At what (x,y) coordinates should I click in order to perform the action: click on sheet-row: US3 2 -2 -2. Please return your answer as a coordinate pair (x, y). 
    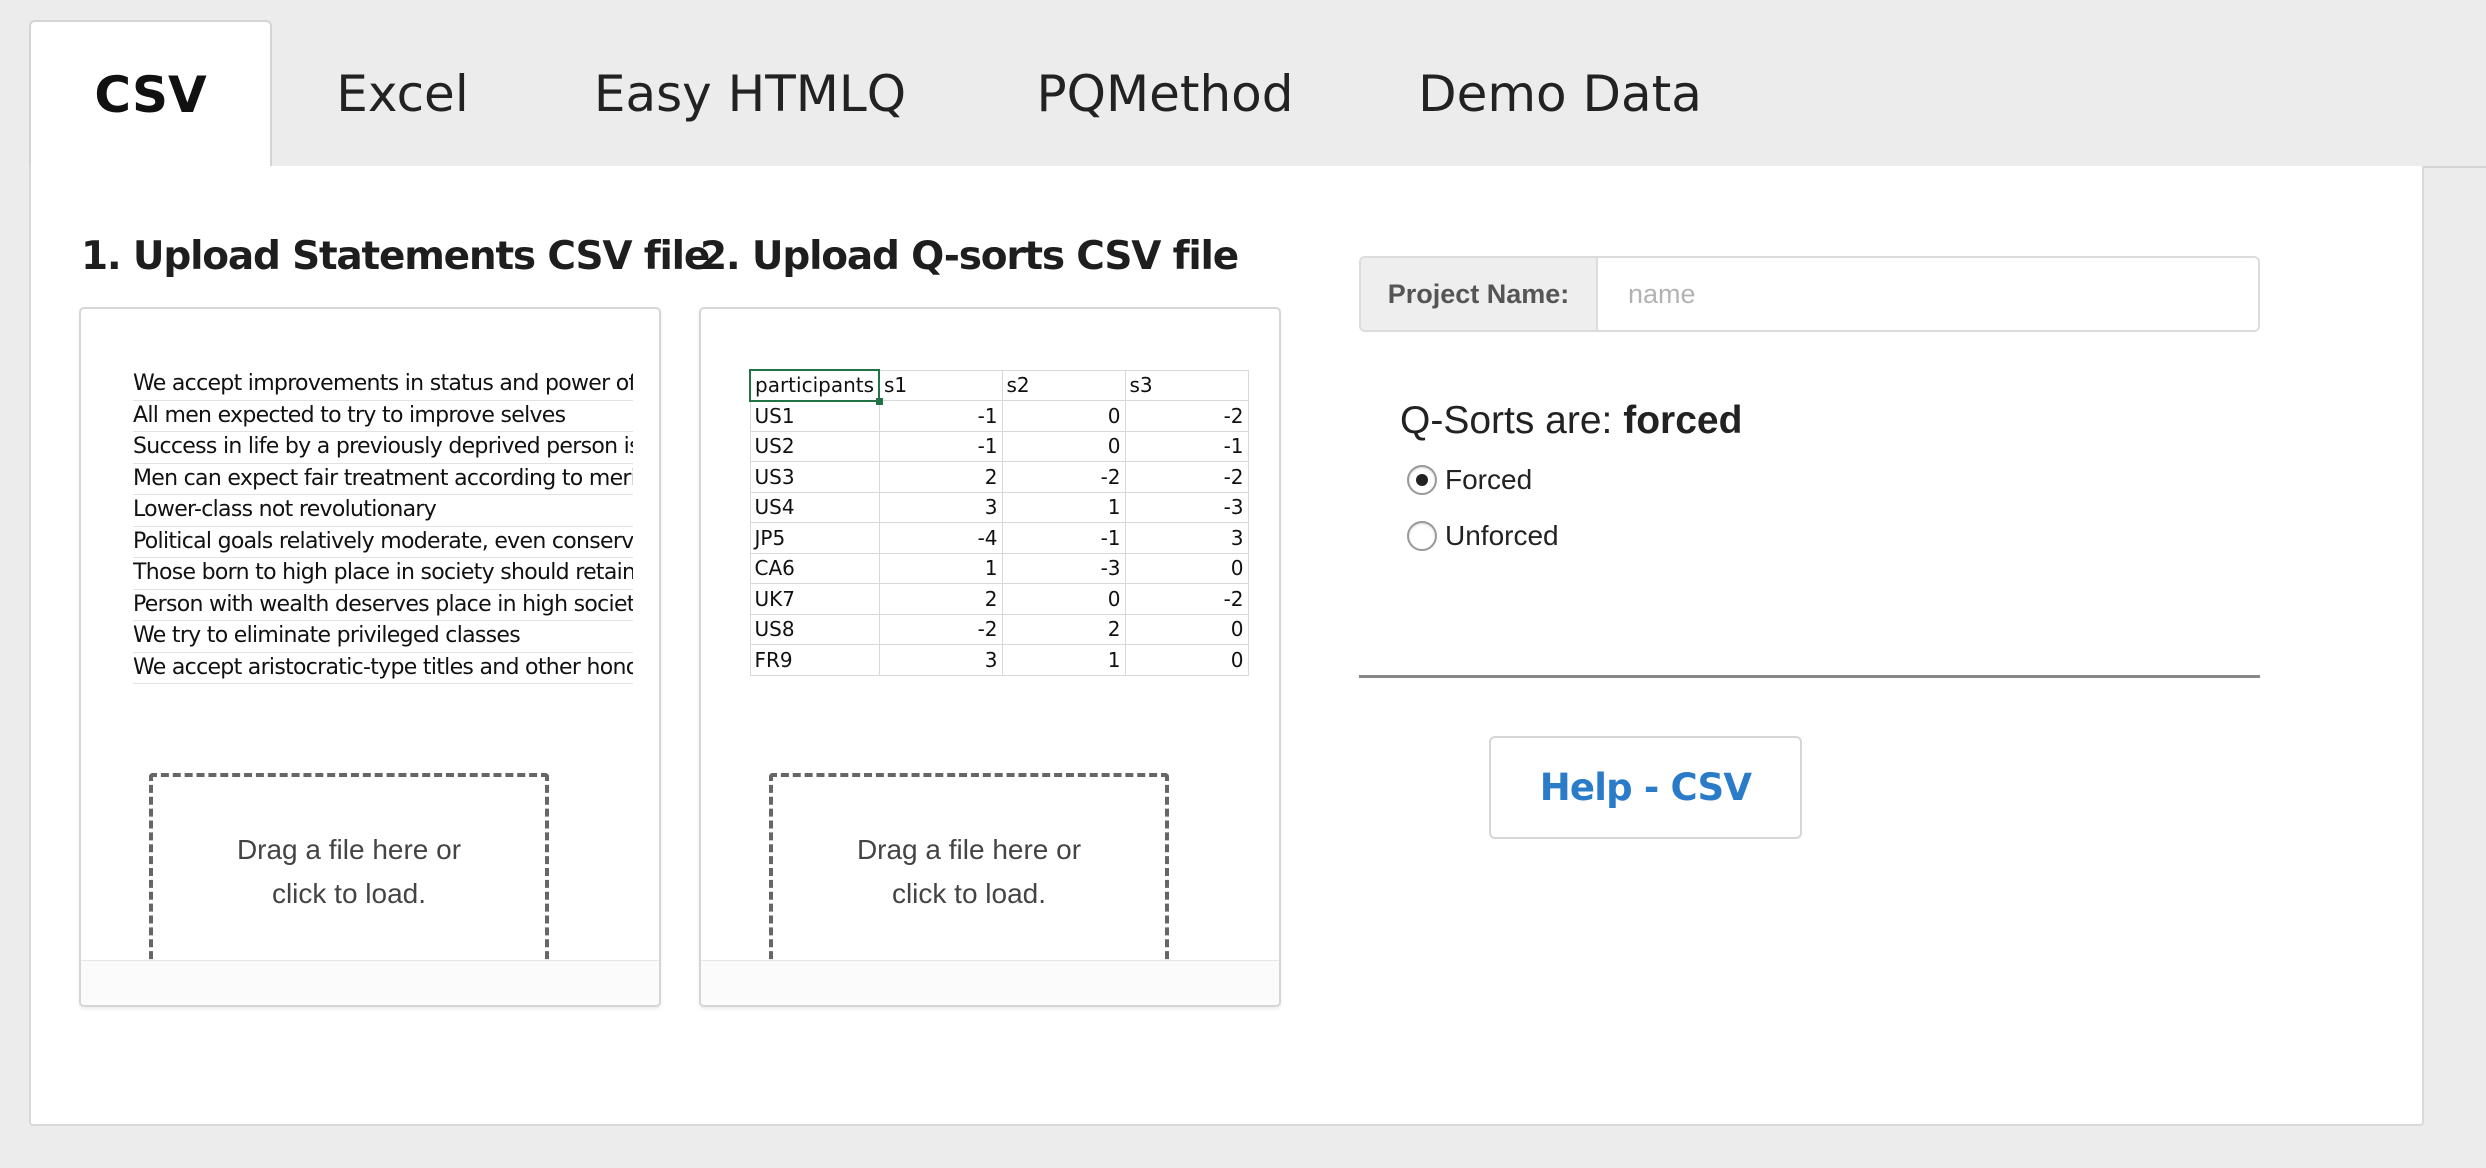
    Looking at the image, I should click on (999, 477).